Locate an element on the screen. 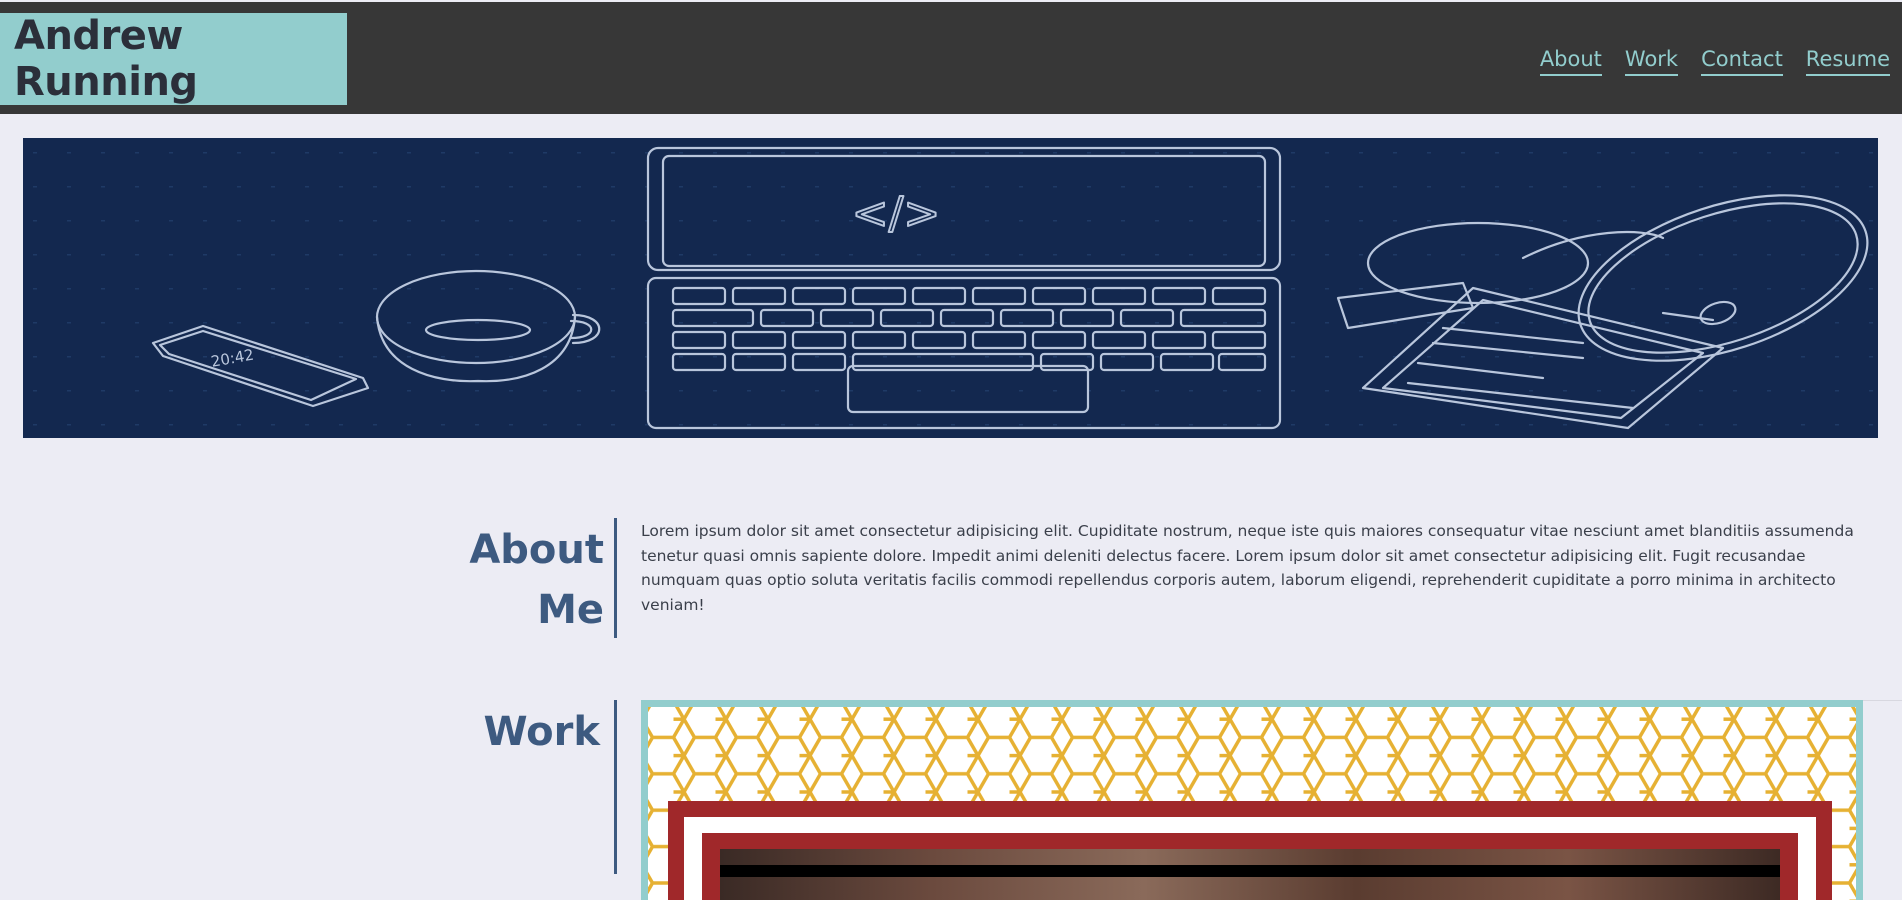 The height and width of the screenshot is (900, 1902). main-nav: About Work Contact Resume is located at coordinates (1714, 61).